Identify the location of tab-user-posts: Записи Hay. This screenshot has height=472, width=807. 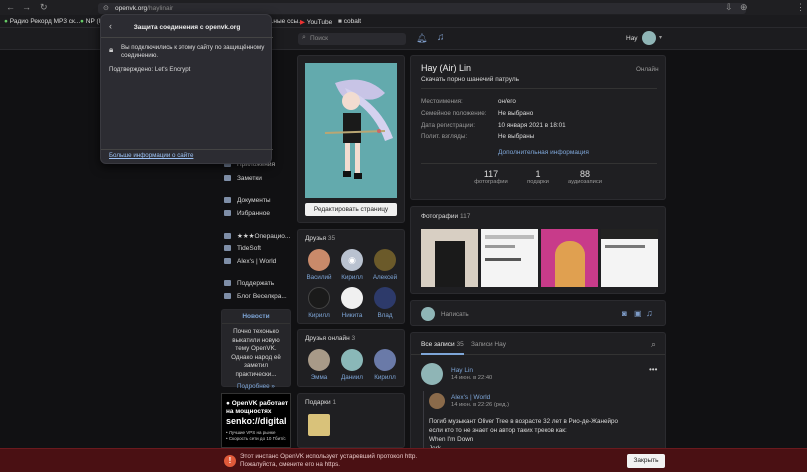
(488, 344).